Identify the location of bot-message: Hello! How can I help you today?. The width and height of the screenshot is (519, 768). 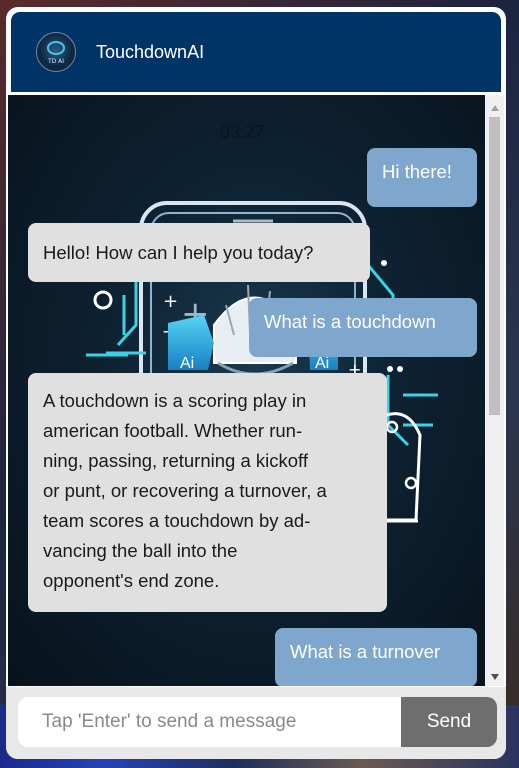
(199, 252).